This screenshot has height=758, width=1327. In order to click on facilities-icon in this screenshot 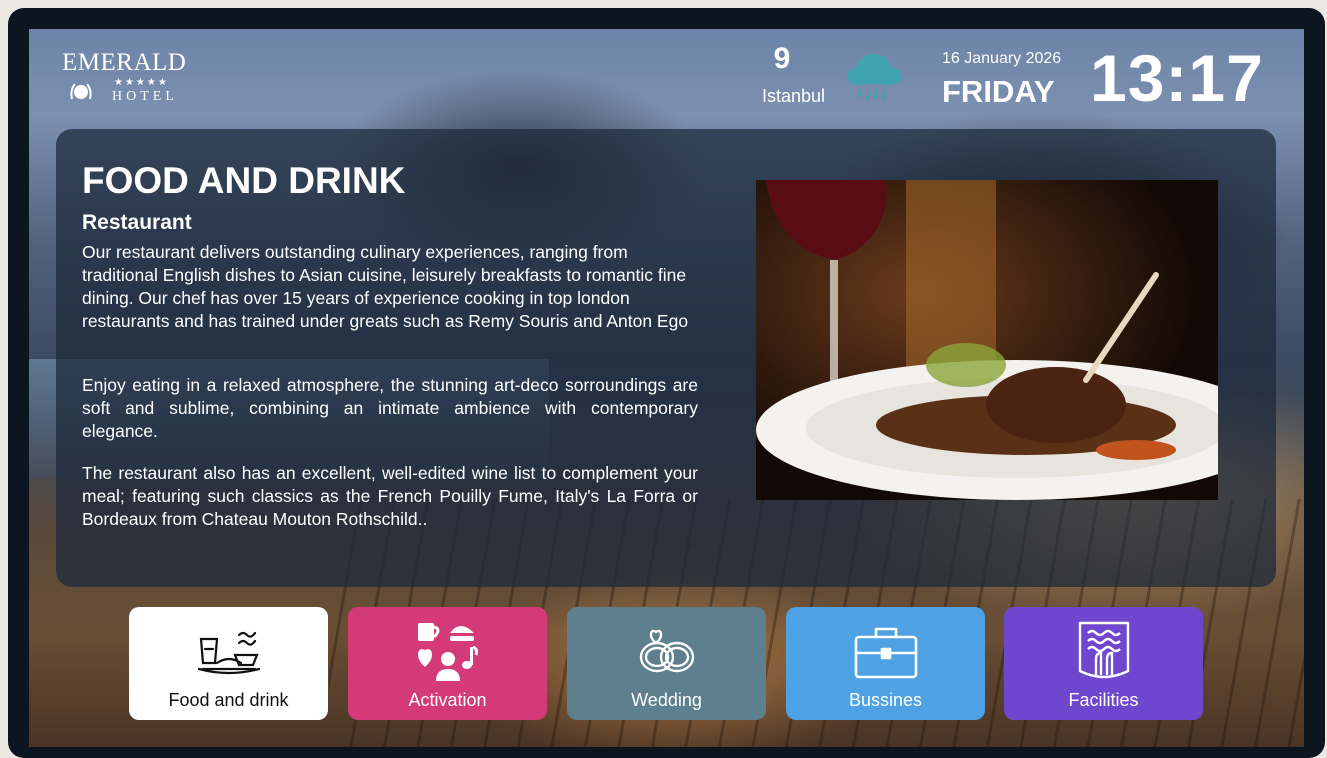, I will do `click(1104, 650)`.